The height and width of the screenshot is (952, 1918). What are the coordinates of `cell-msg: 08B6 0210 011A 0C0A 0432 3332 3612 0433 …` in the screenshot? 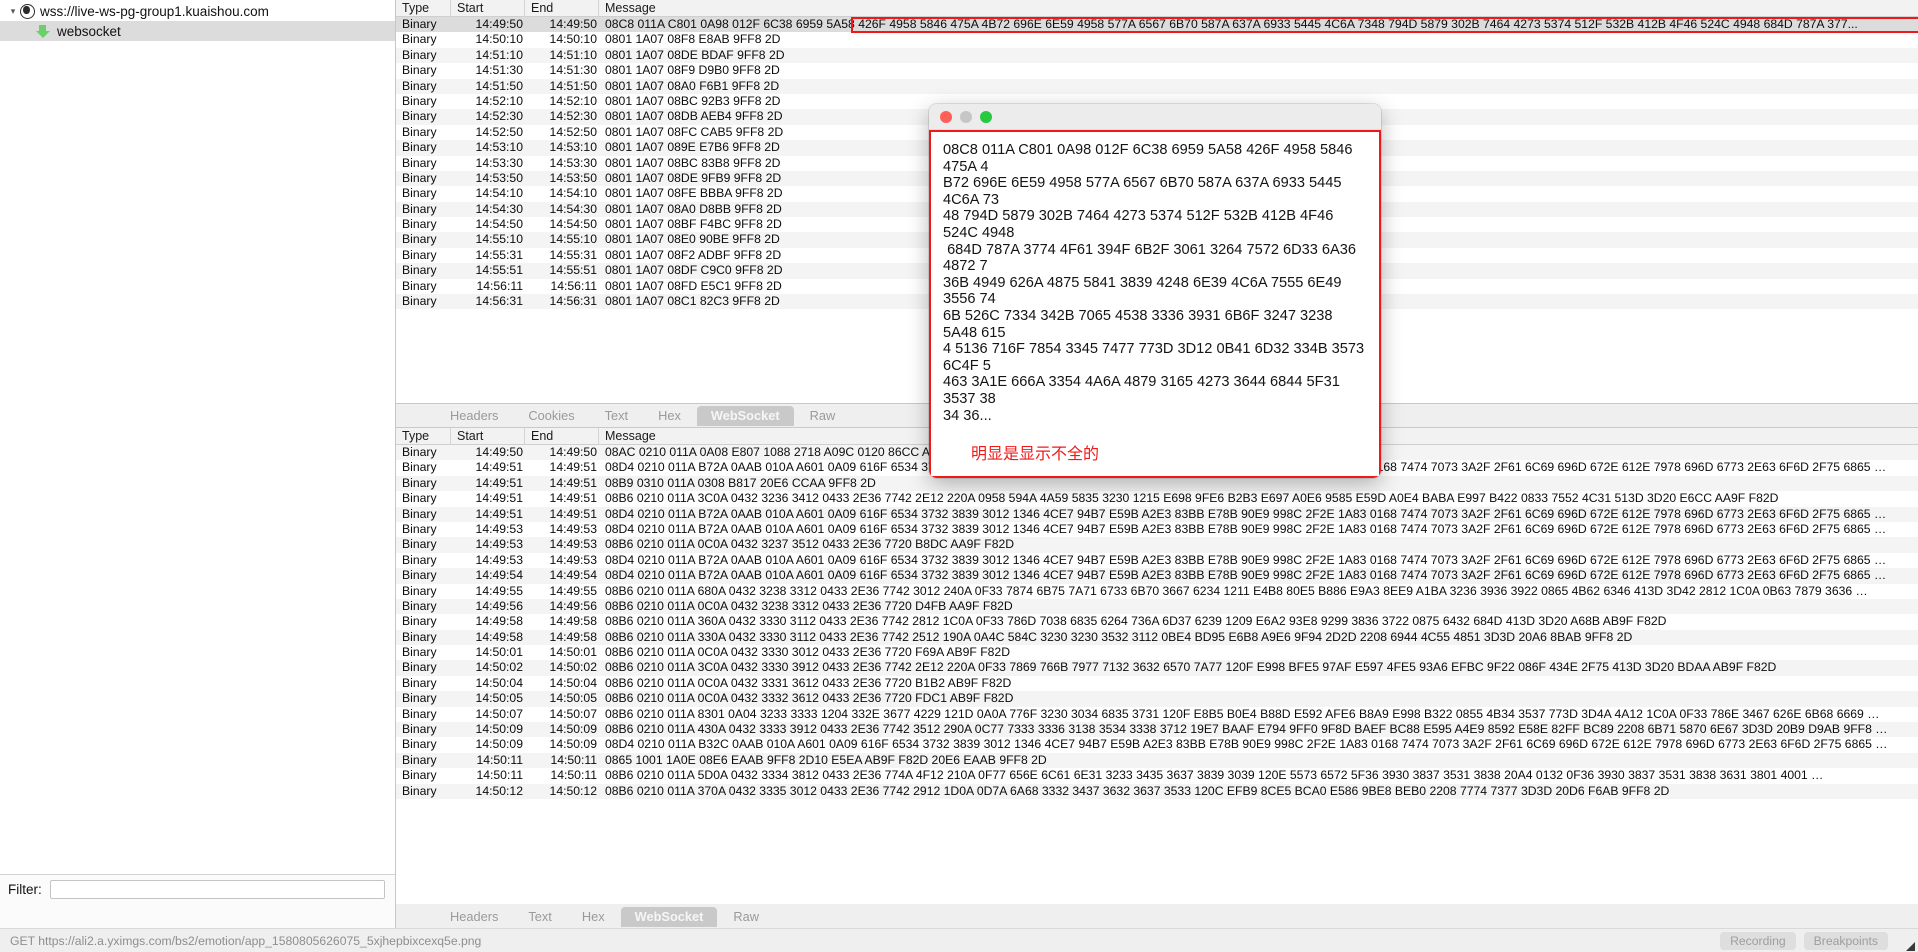 It's located at (809, 698).